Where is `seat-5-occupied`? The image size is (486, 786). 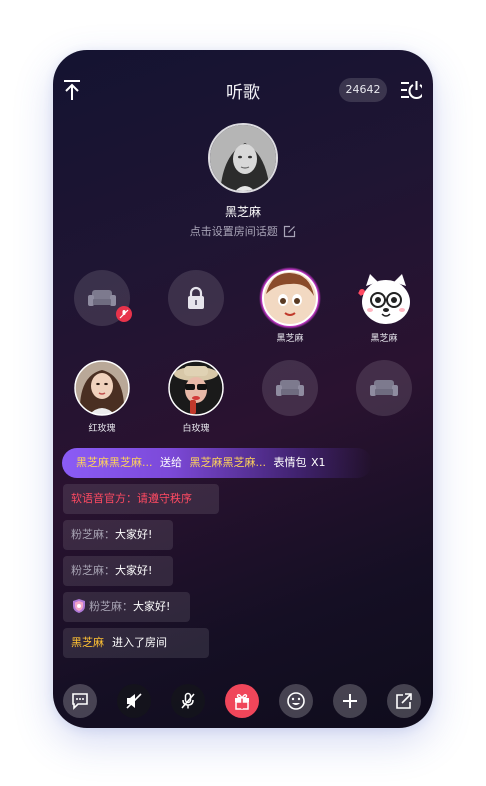
seat-5-occupied is located at coordinates (102, 388).